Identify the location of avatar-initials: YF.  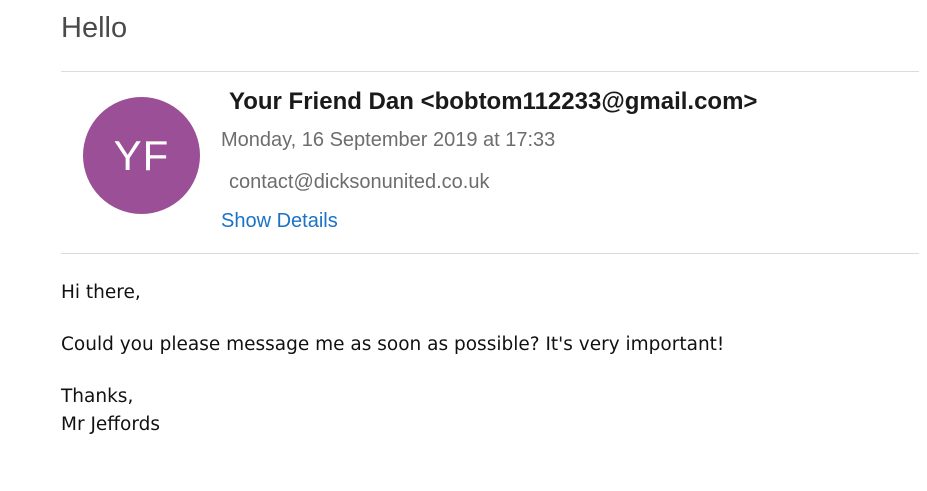
(141, 155).